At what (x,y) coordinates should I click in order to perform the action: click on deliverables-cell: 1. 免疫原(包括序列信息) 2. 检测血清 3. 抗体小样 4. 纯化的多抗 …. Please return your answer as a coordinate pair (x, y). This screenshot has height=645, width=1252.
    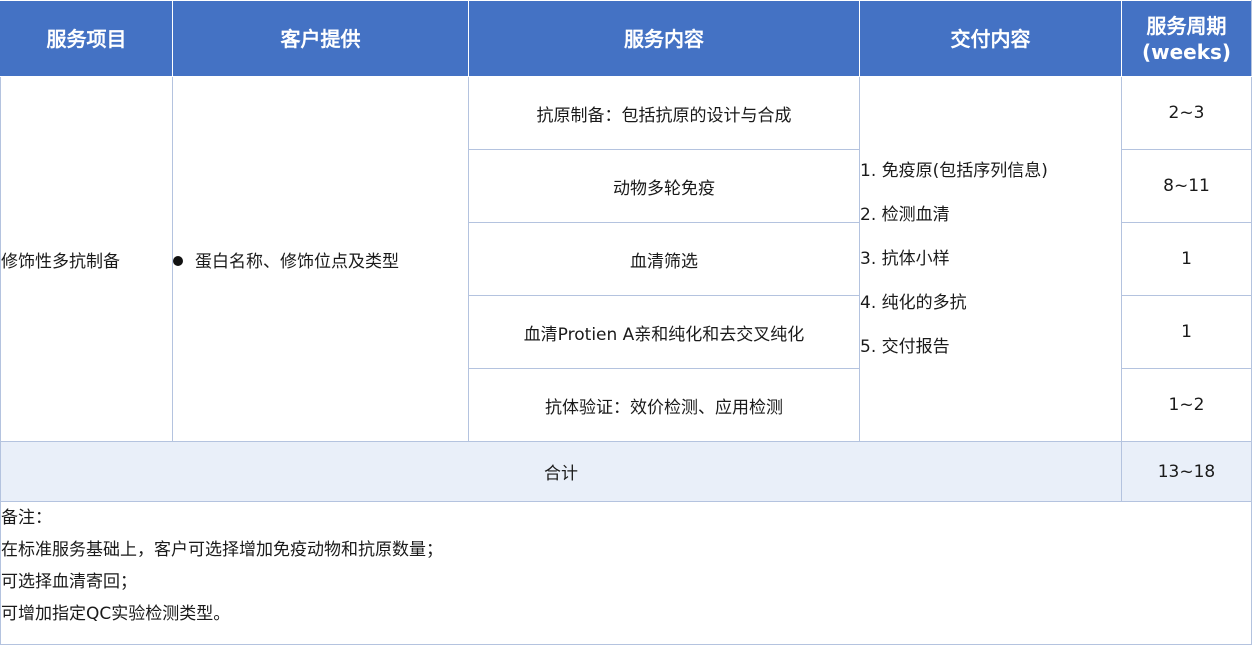
    Looking at the image, I should click on (990, 259).